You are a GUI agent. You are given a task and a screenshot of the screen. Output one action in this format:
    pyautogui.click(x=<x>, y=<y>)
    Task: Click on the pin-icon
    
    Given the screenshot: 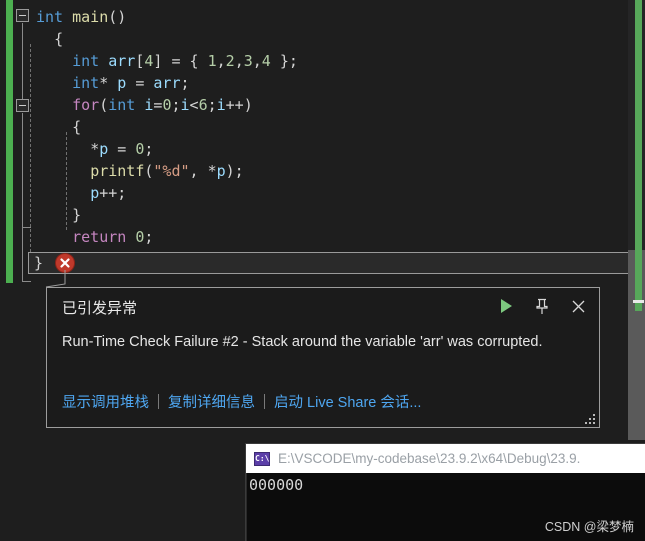 What is the action you would take?
    pyautogui.click(x=542, y=306)
    